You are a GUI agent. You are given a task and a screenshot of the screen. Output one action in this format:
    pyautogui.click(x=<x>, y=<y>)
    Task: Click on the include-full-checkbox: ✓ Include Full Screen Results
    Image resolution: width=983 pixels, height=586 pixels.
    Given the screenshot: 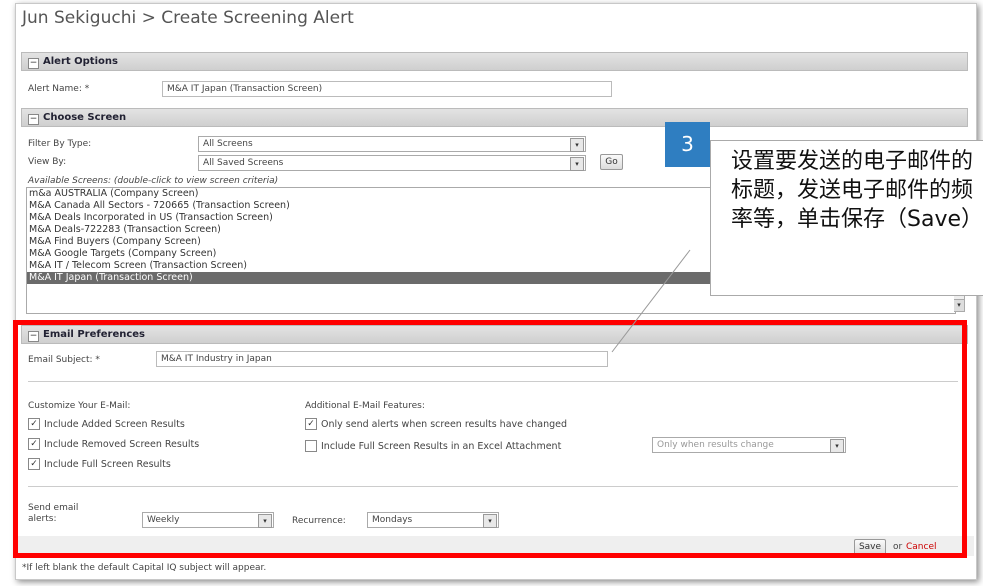 What is the action you would take?
    pyautogui.click(x=99, y=464)
    